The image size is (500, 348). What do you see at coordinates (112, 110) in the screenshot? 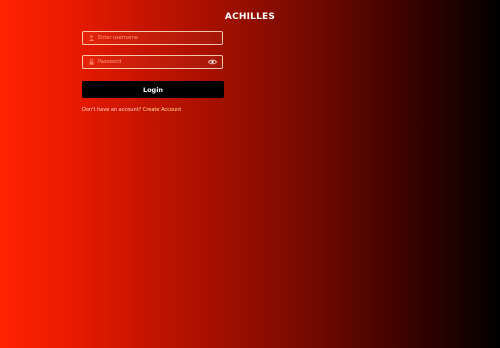
I see `signup-prompt-text: Don't have an account?` at bounding box center [112, 110].